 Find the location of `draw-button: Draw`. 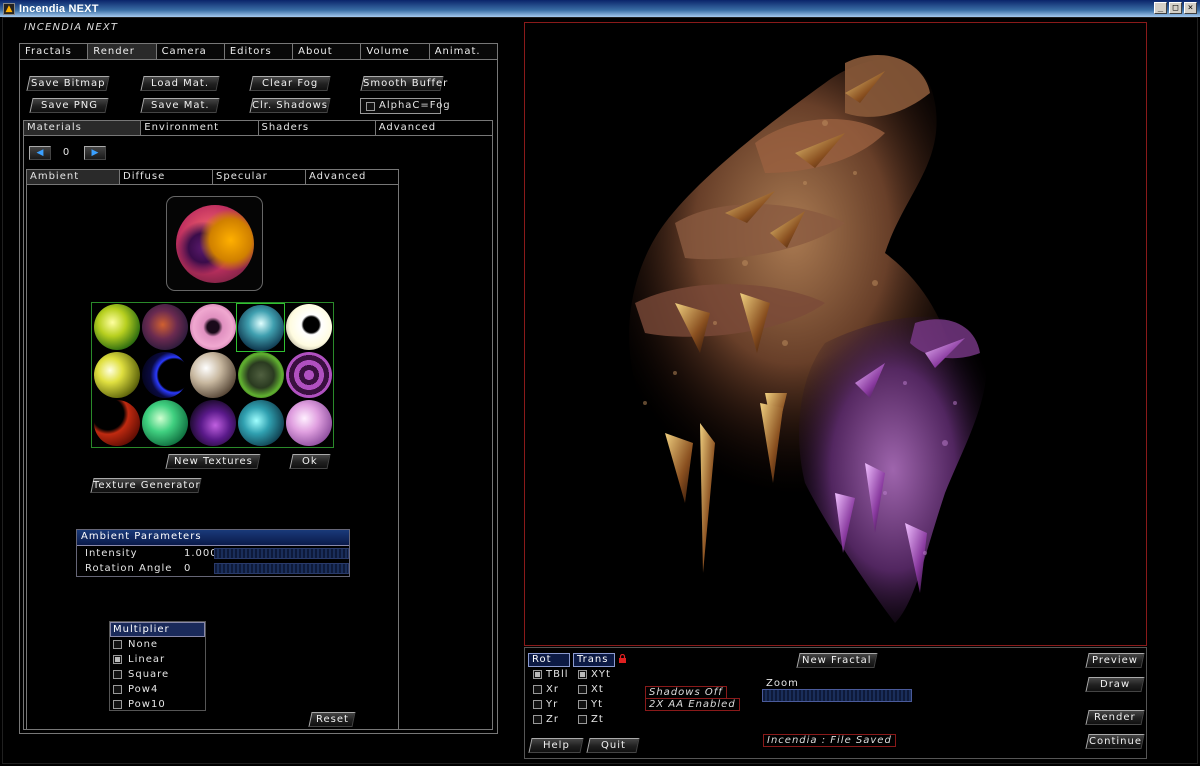

draw-button: Draw is located at coordinates (1115, 684).